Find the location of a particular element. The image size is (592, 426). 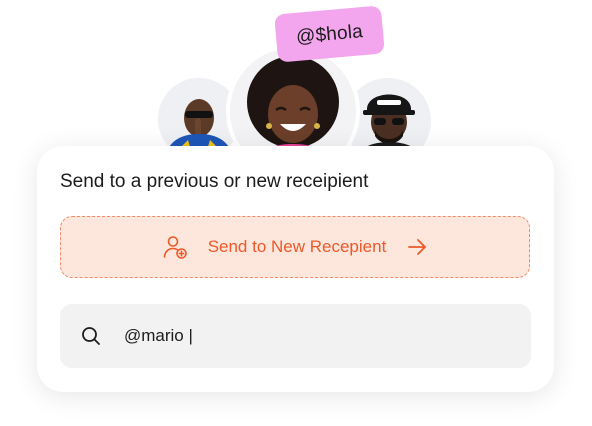

arrow-right-icon is located at coordinates (417, 247).